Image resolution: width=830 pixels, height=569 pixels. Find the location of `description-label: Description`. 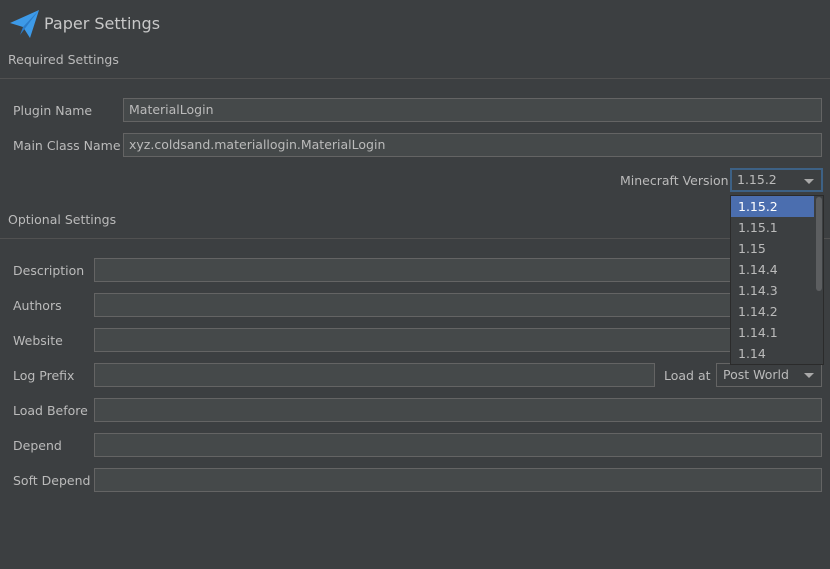

description-label: Description is located at coordinates (49, 270).